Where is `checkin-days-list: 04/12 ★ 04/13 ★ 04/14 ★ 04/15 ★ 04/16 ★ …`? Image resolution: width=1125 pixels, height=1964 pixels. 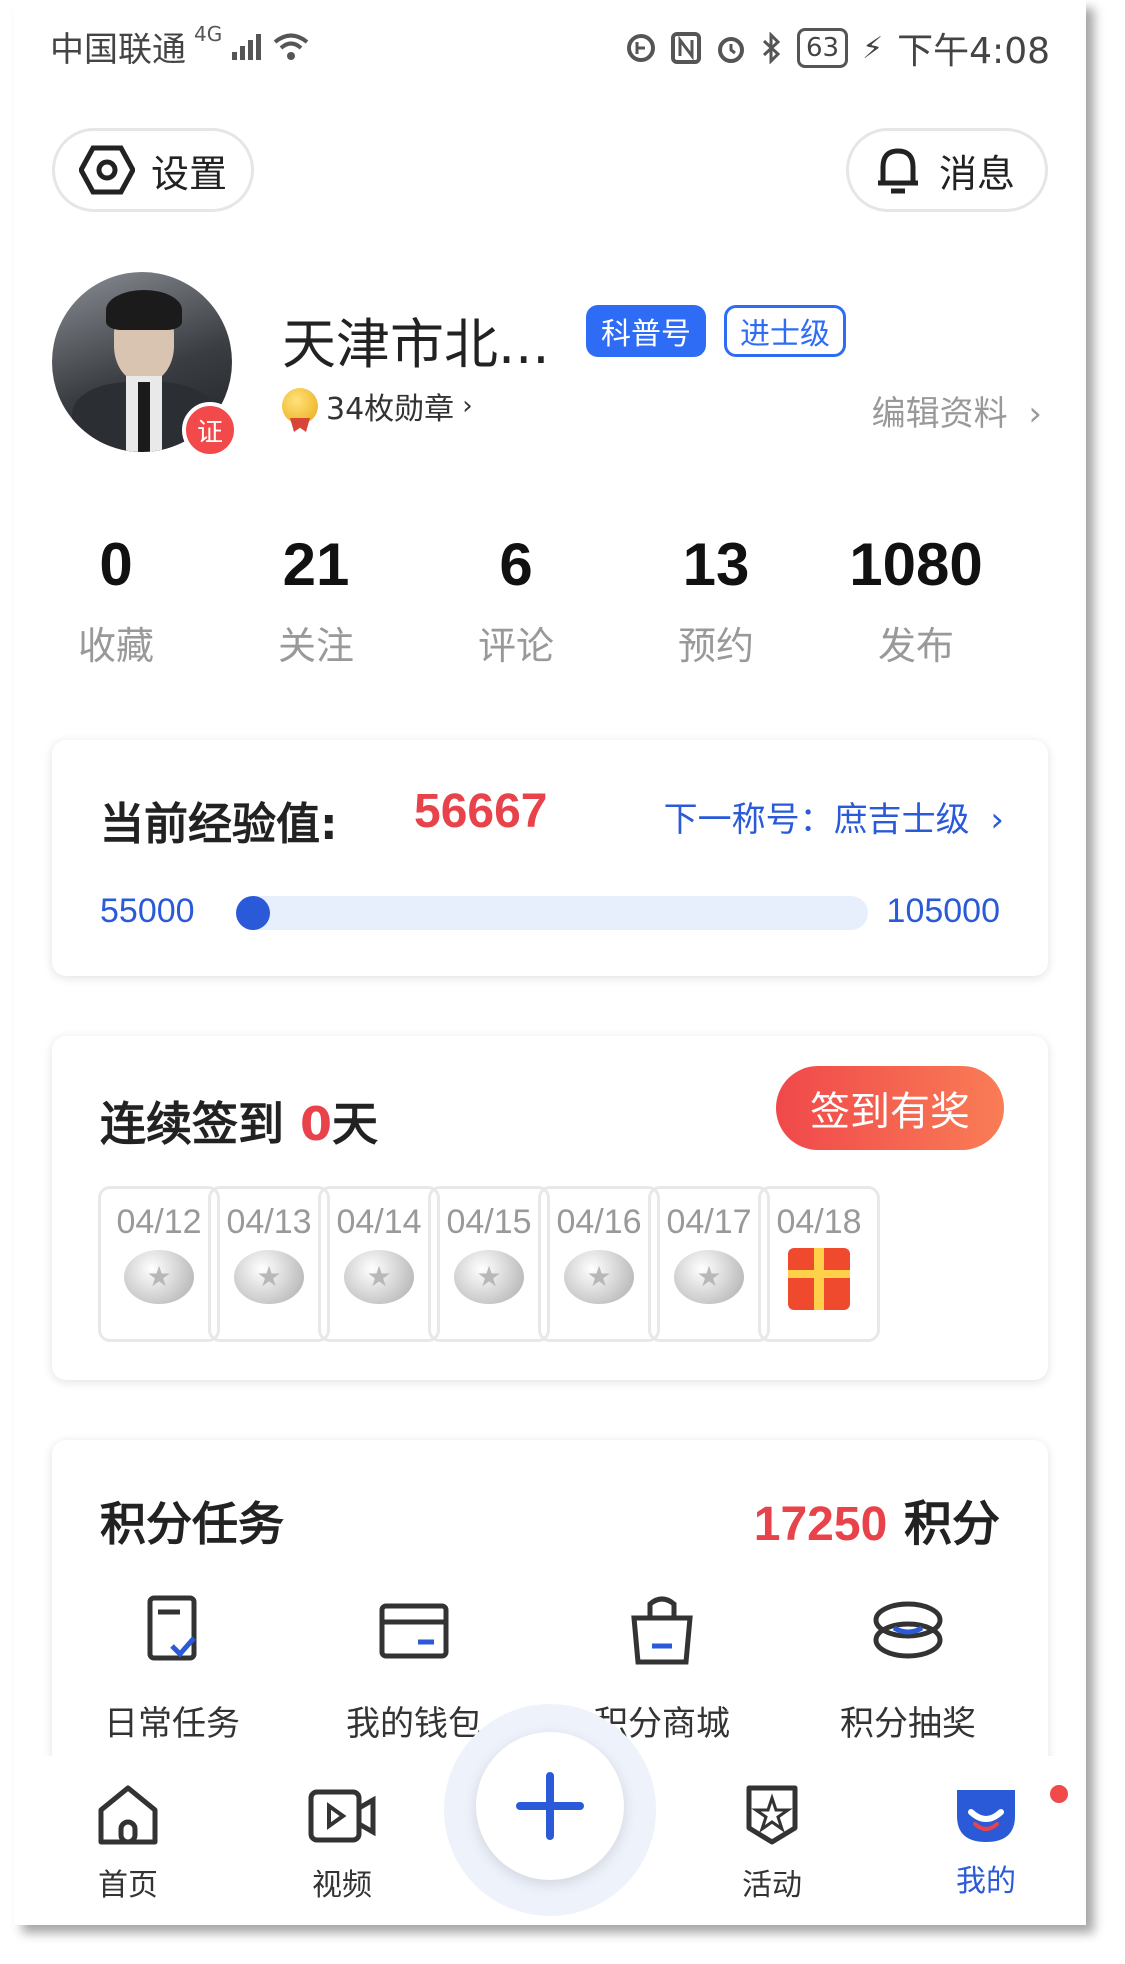 checkin-days-list: 04/12 ★ 04/13 ★ 04/14 ★ 04/15 ★ 04/16 ★ … is located at coordinates (563, 1266).